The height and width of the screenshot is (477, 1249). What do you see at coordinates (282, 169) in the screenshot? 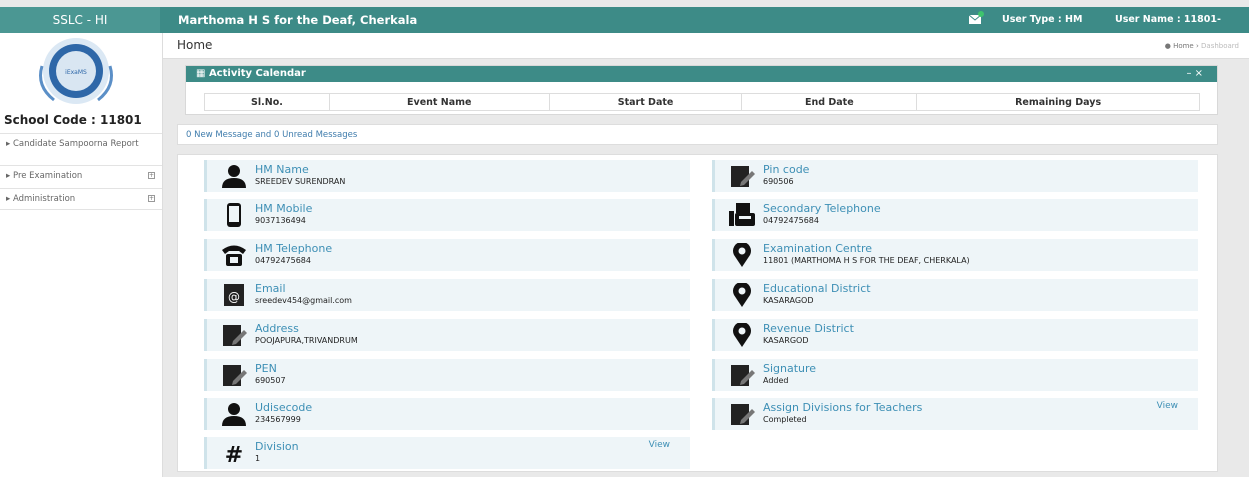
I see `info-label: HM Name` at bounding box center [282, 169].